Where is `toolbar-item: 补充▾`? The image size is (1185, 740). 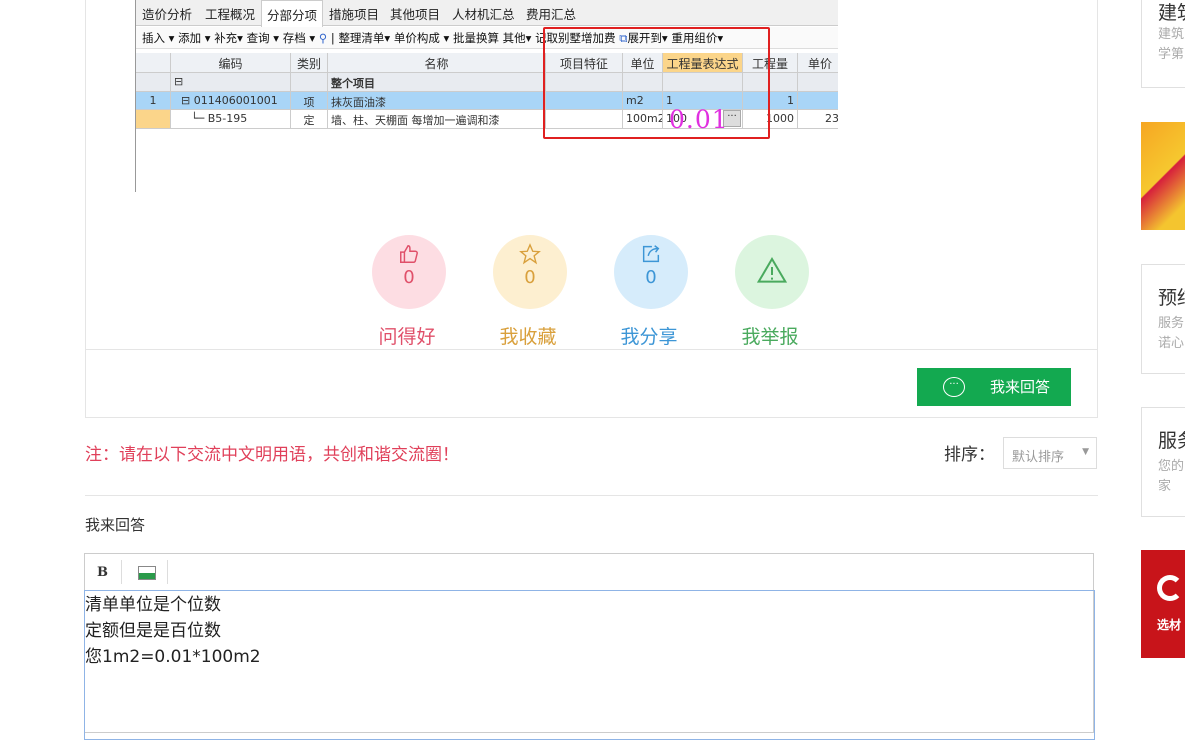 toolbar-item: 补充▾ is located at coordinates (228, 38).